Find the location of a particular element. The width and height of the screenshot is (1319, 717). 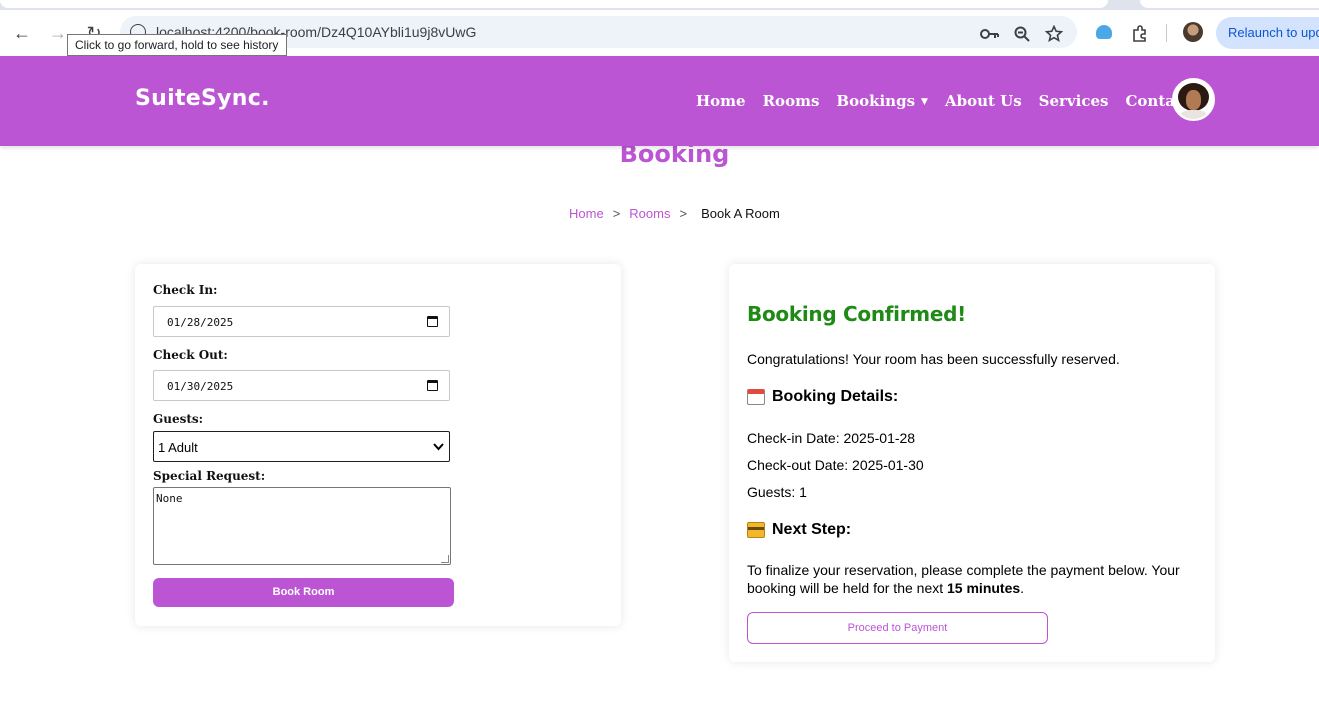

key-icon is located at coordinates (990, 34).